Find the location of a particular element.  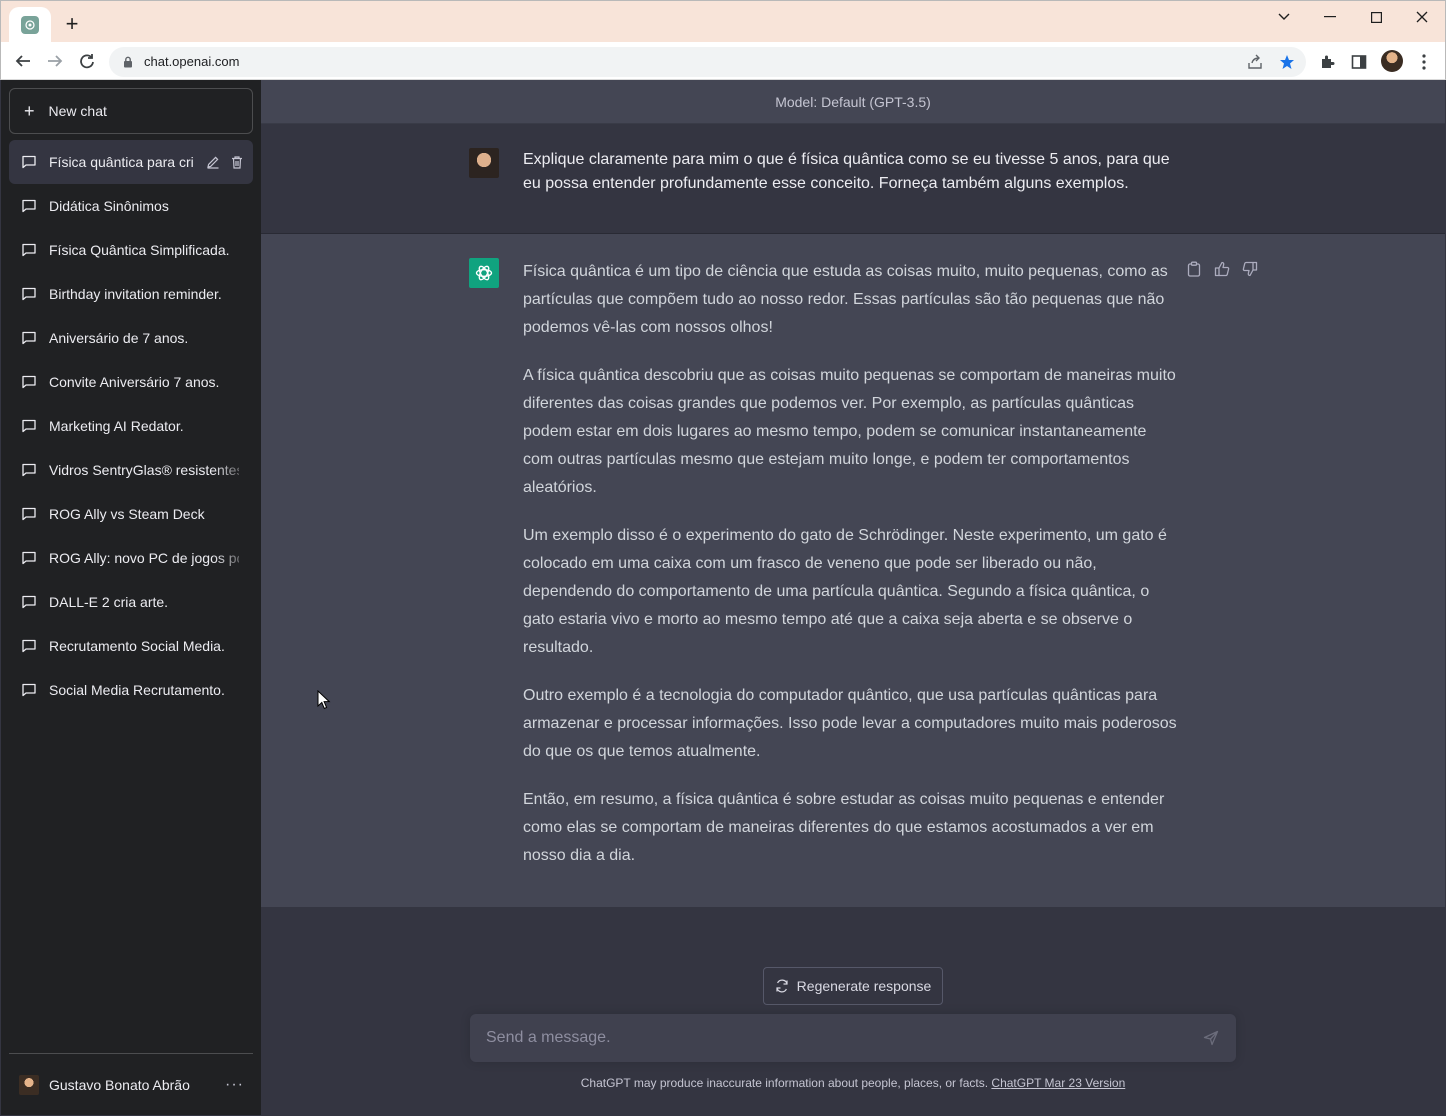

chatgpt-favicon-icon is located at coordinates (30, 25).